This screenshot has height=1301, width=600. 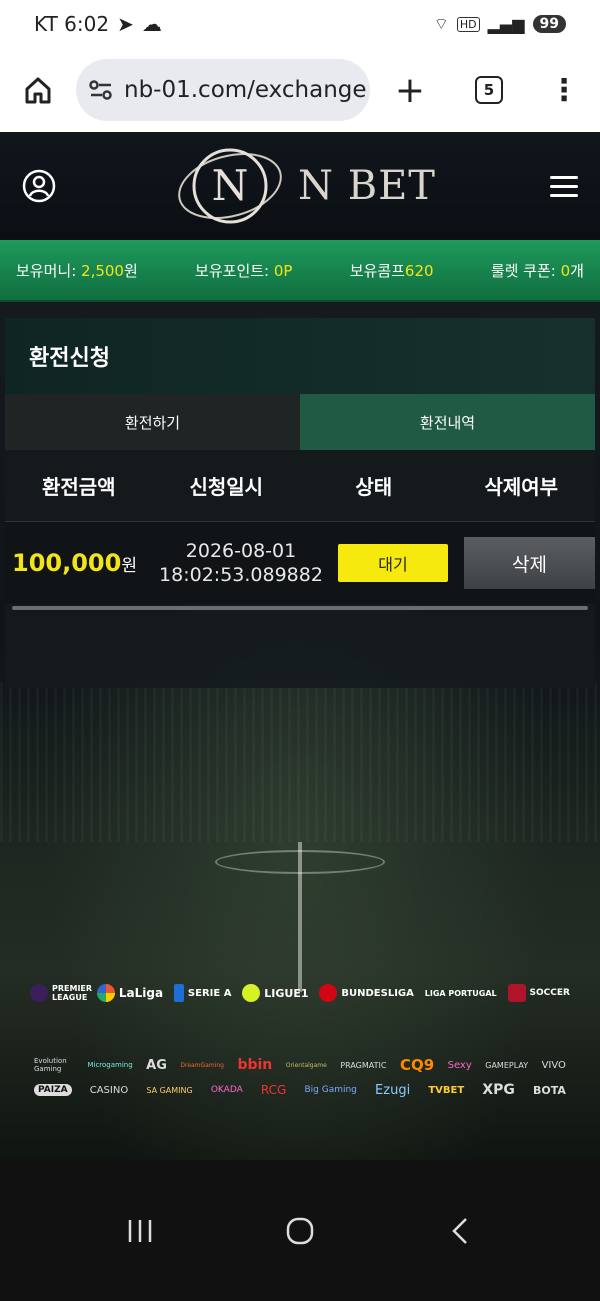 What do you see at coordinates (77, 270) in the screenshot?
I see `money-balance: 보유머니: 2,500원` at bounding box center [77, 270].